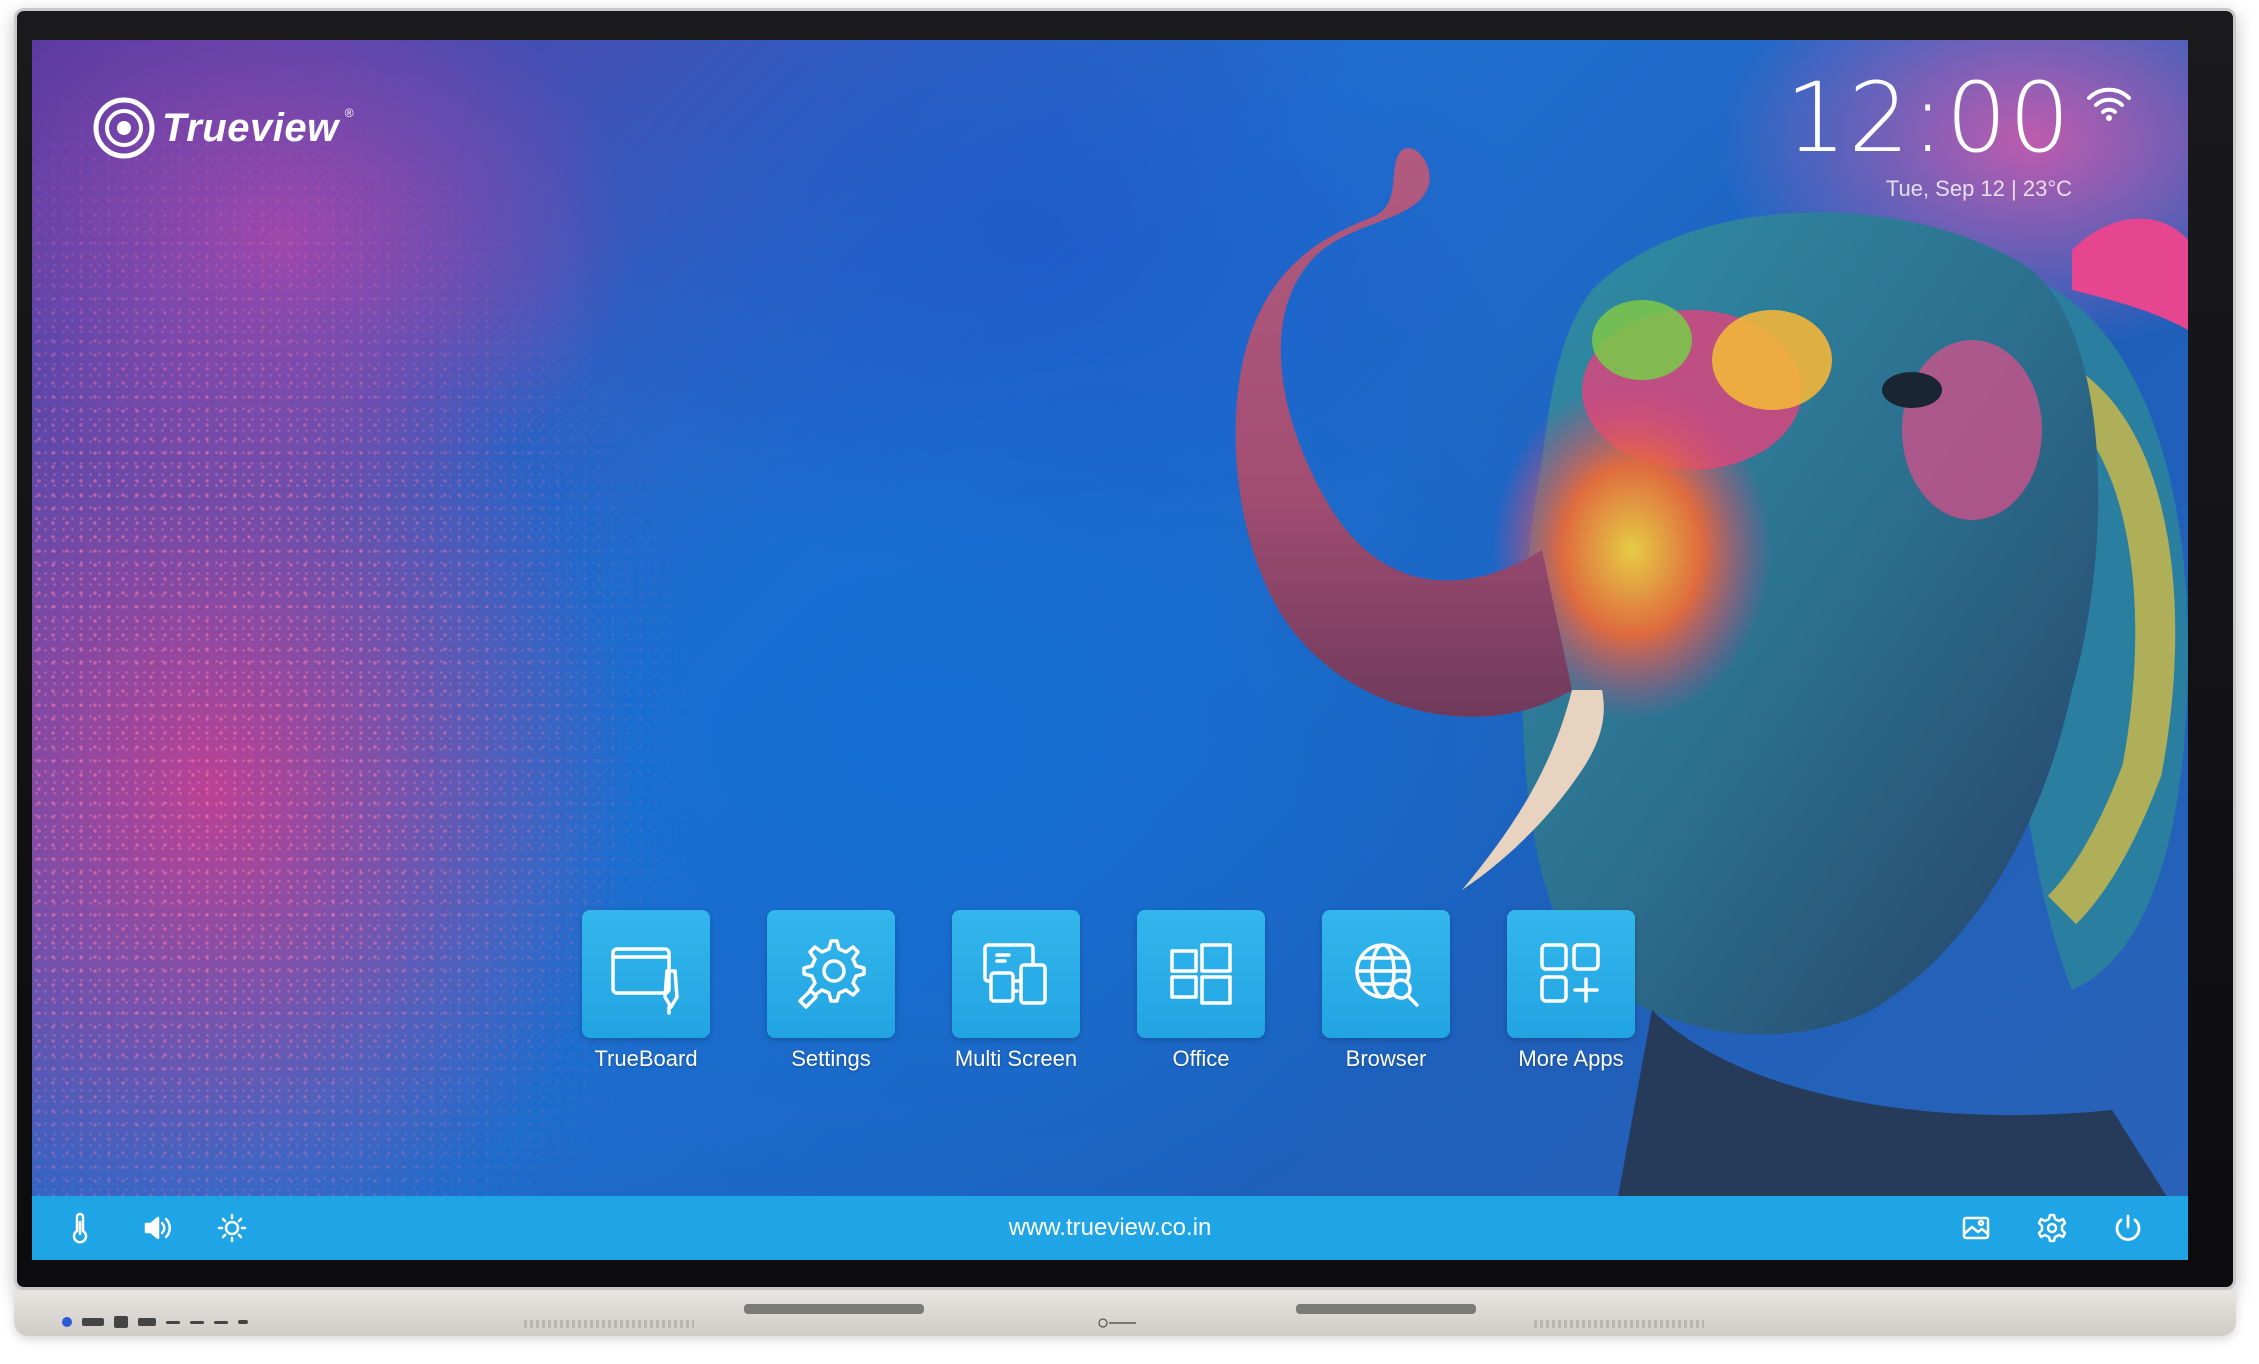  I want to click on brand-mark-icon, so click(124, 128).